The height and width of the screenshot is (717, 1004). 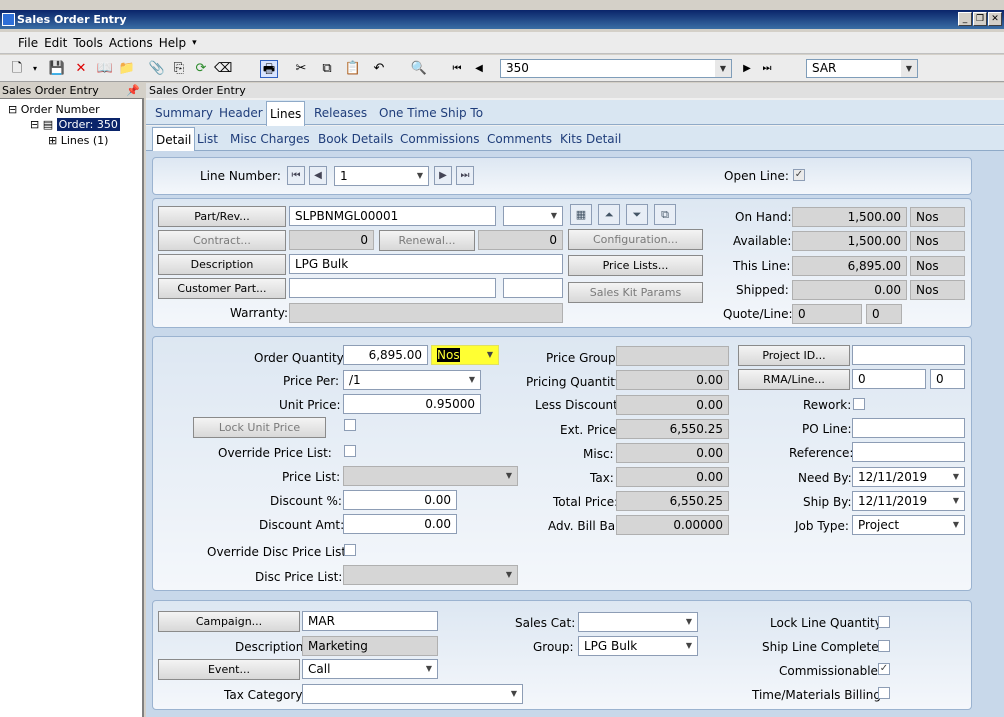 I want to click on next-line-icon: ▶, so click(x=443, y=175).